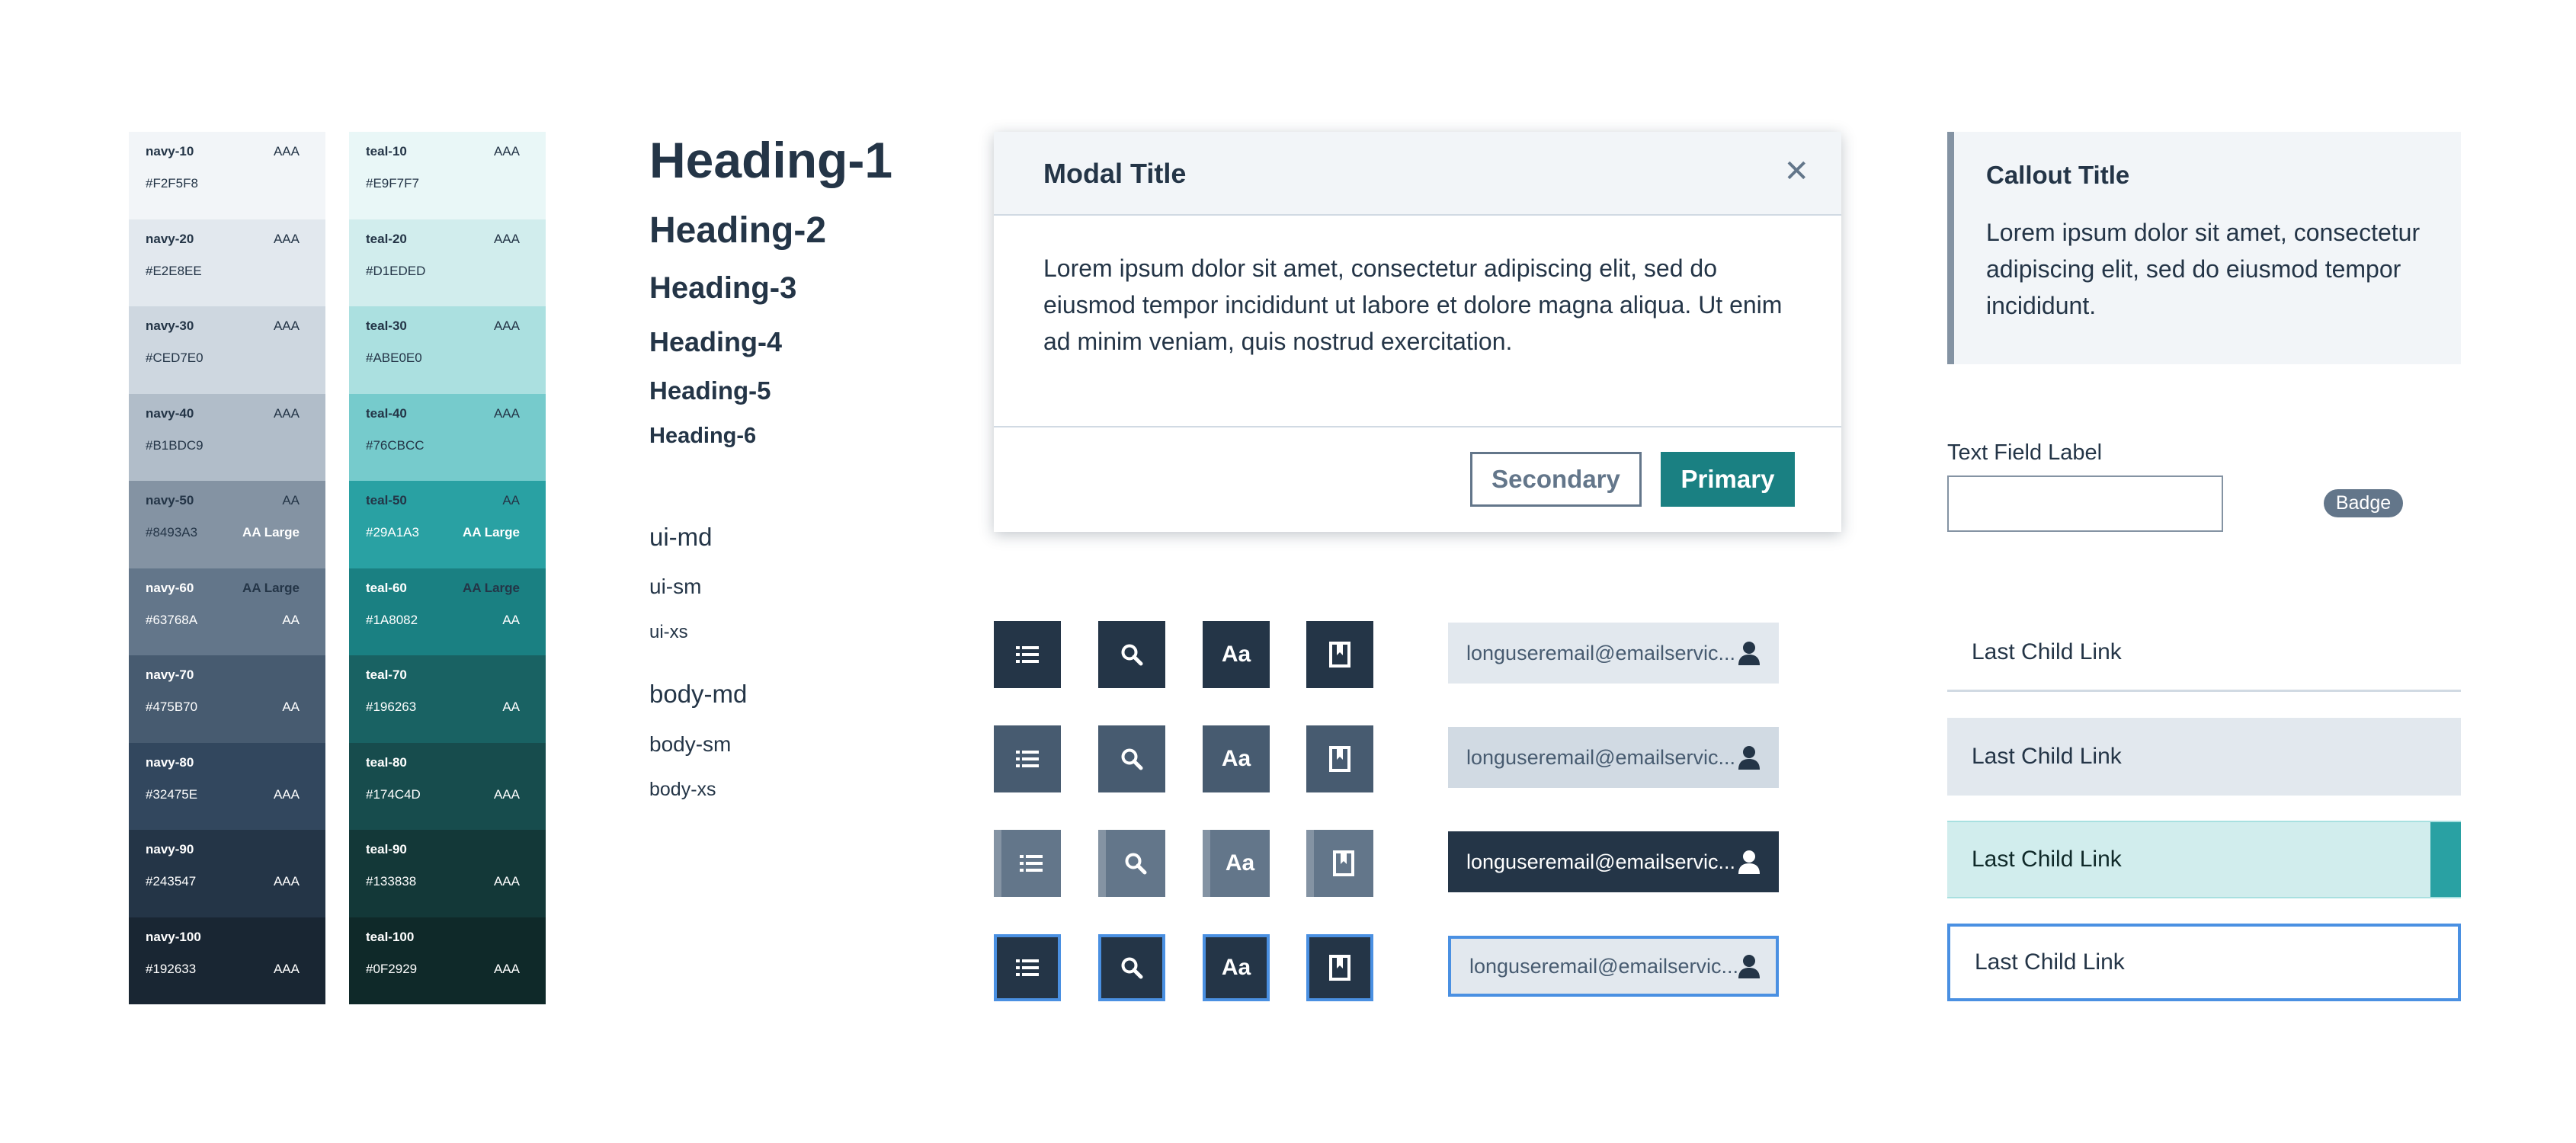 The width and height of the screenshot is (2576, 1143). What do you see at coordinates (1556, 480) in the screenshot?
I see `secondary-button: Secondary` at bounding box center [1556, 480].